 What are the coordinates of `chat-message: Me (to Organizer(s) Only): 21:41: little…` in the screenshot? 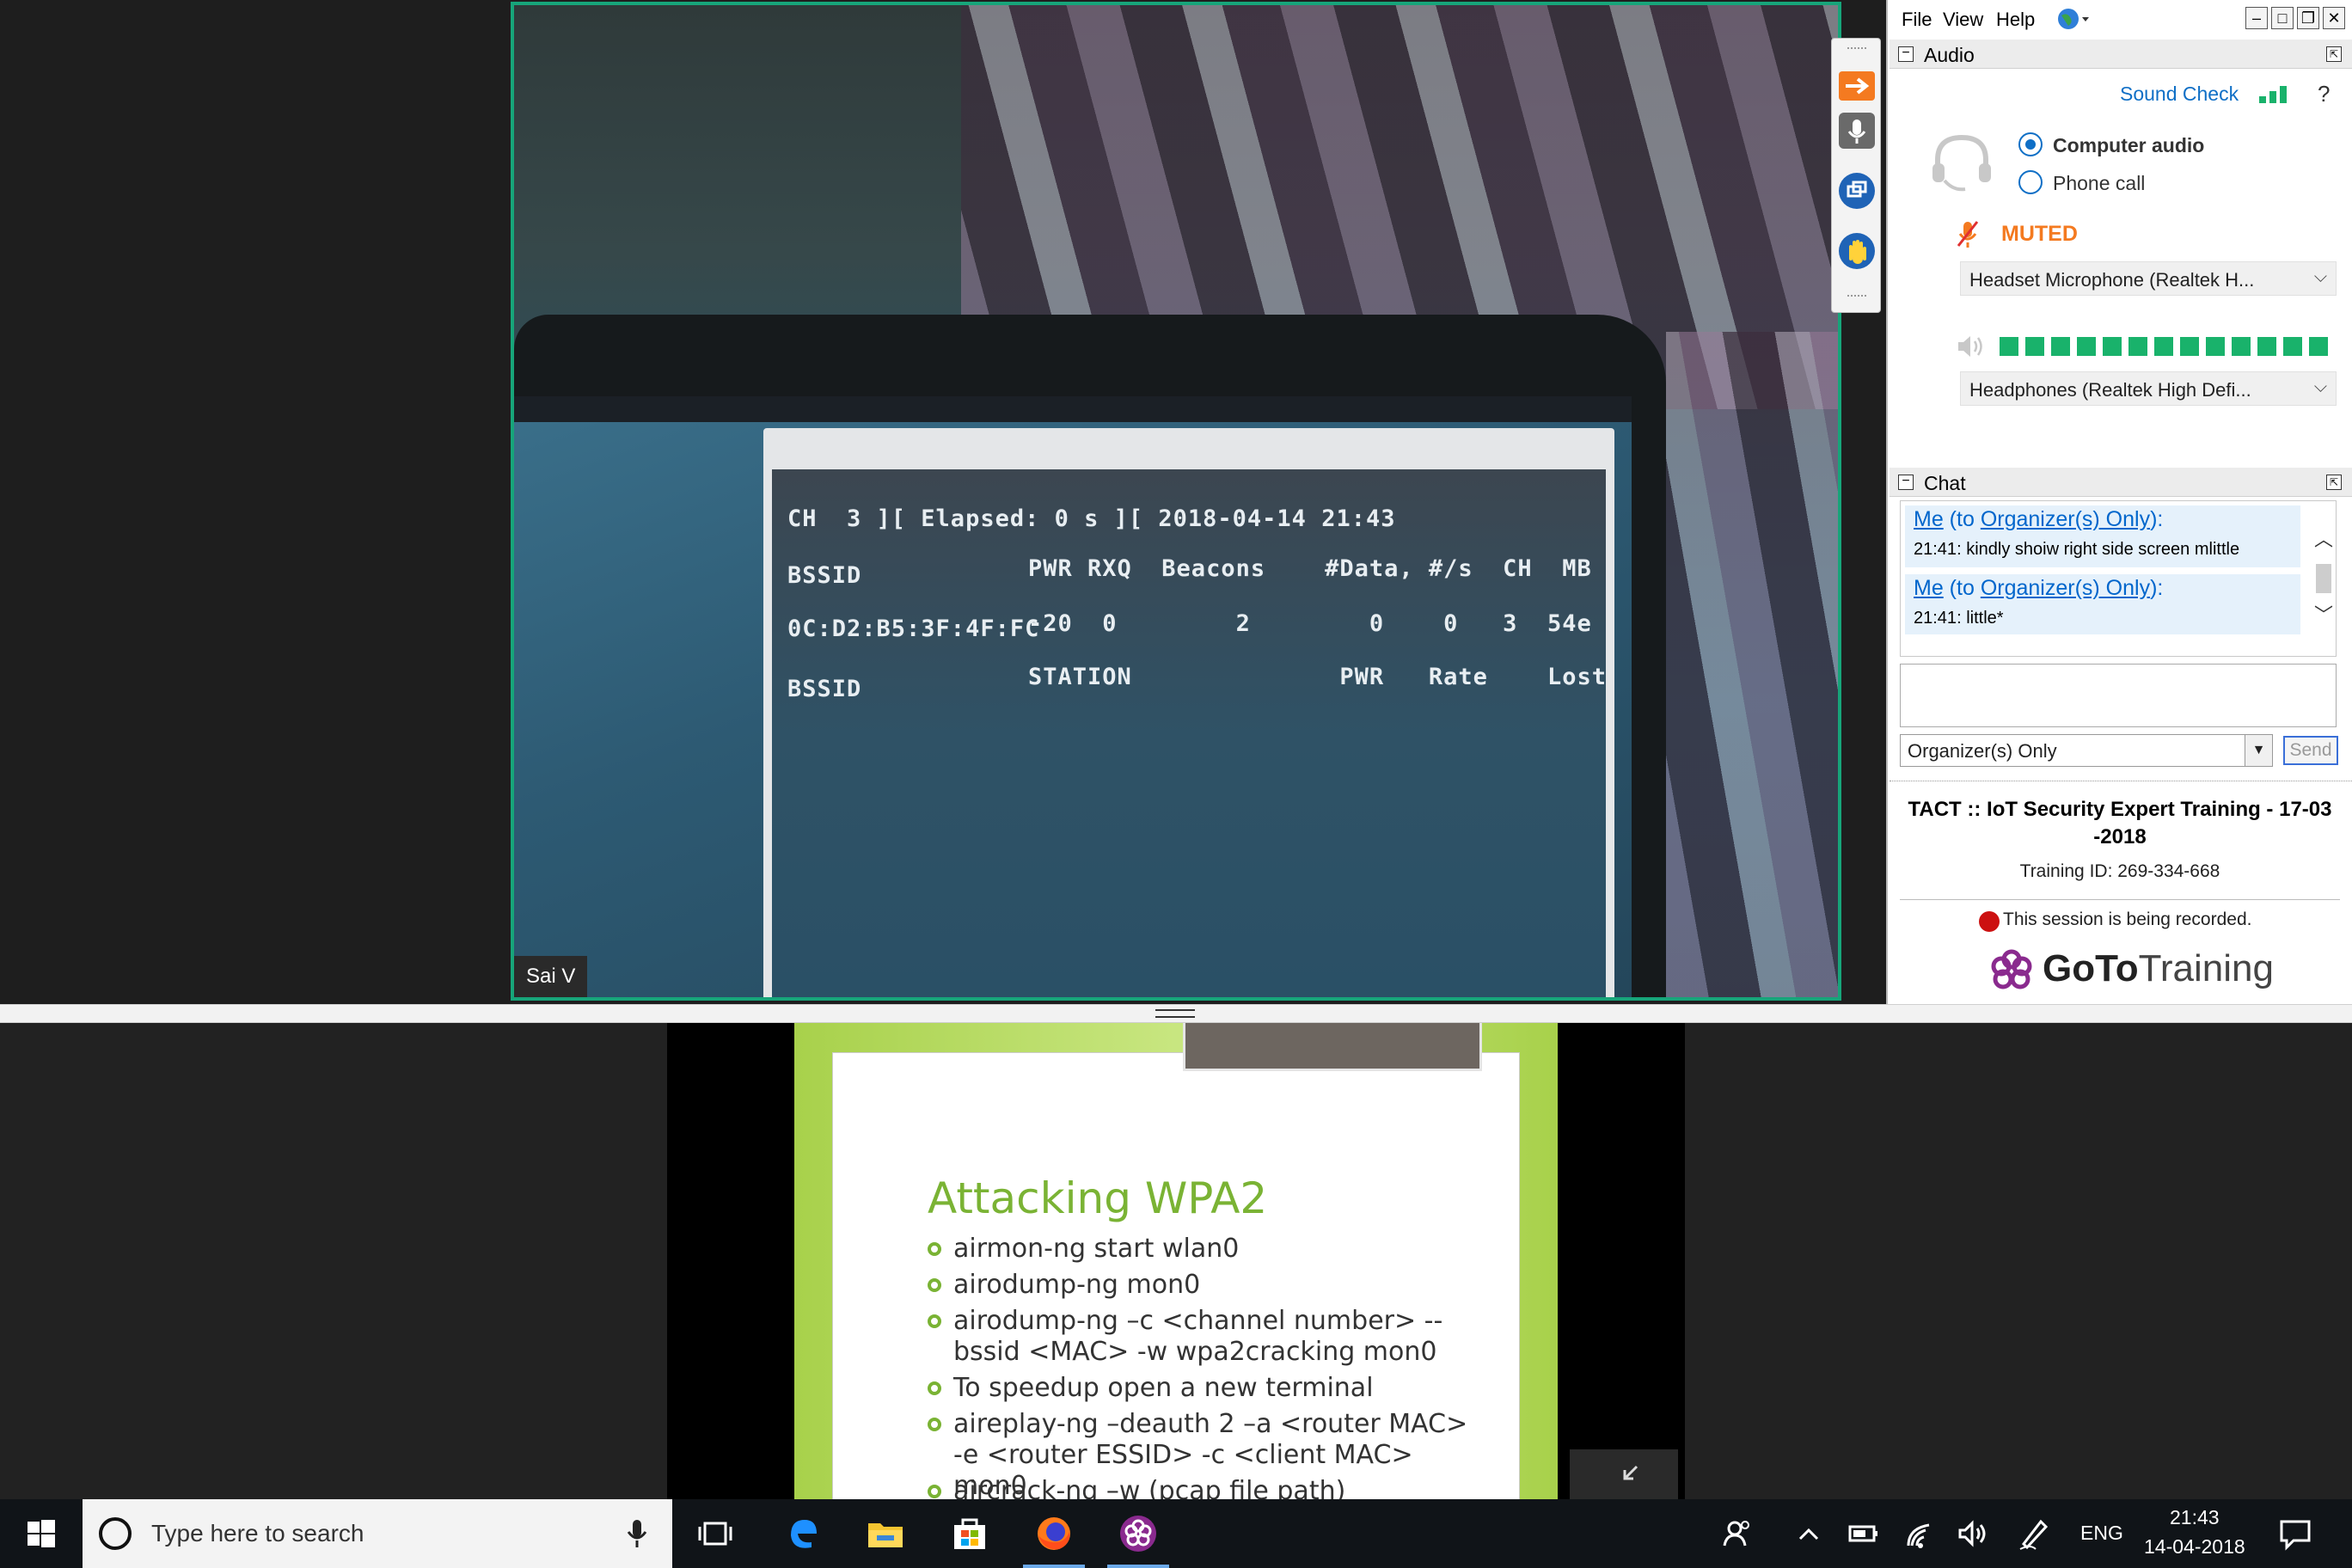 It's located at (2102, 604).